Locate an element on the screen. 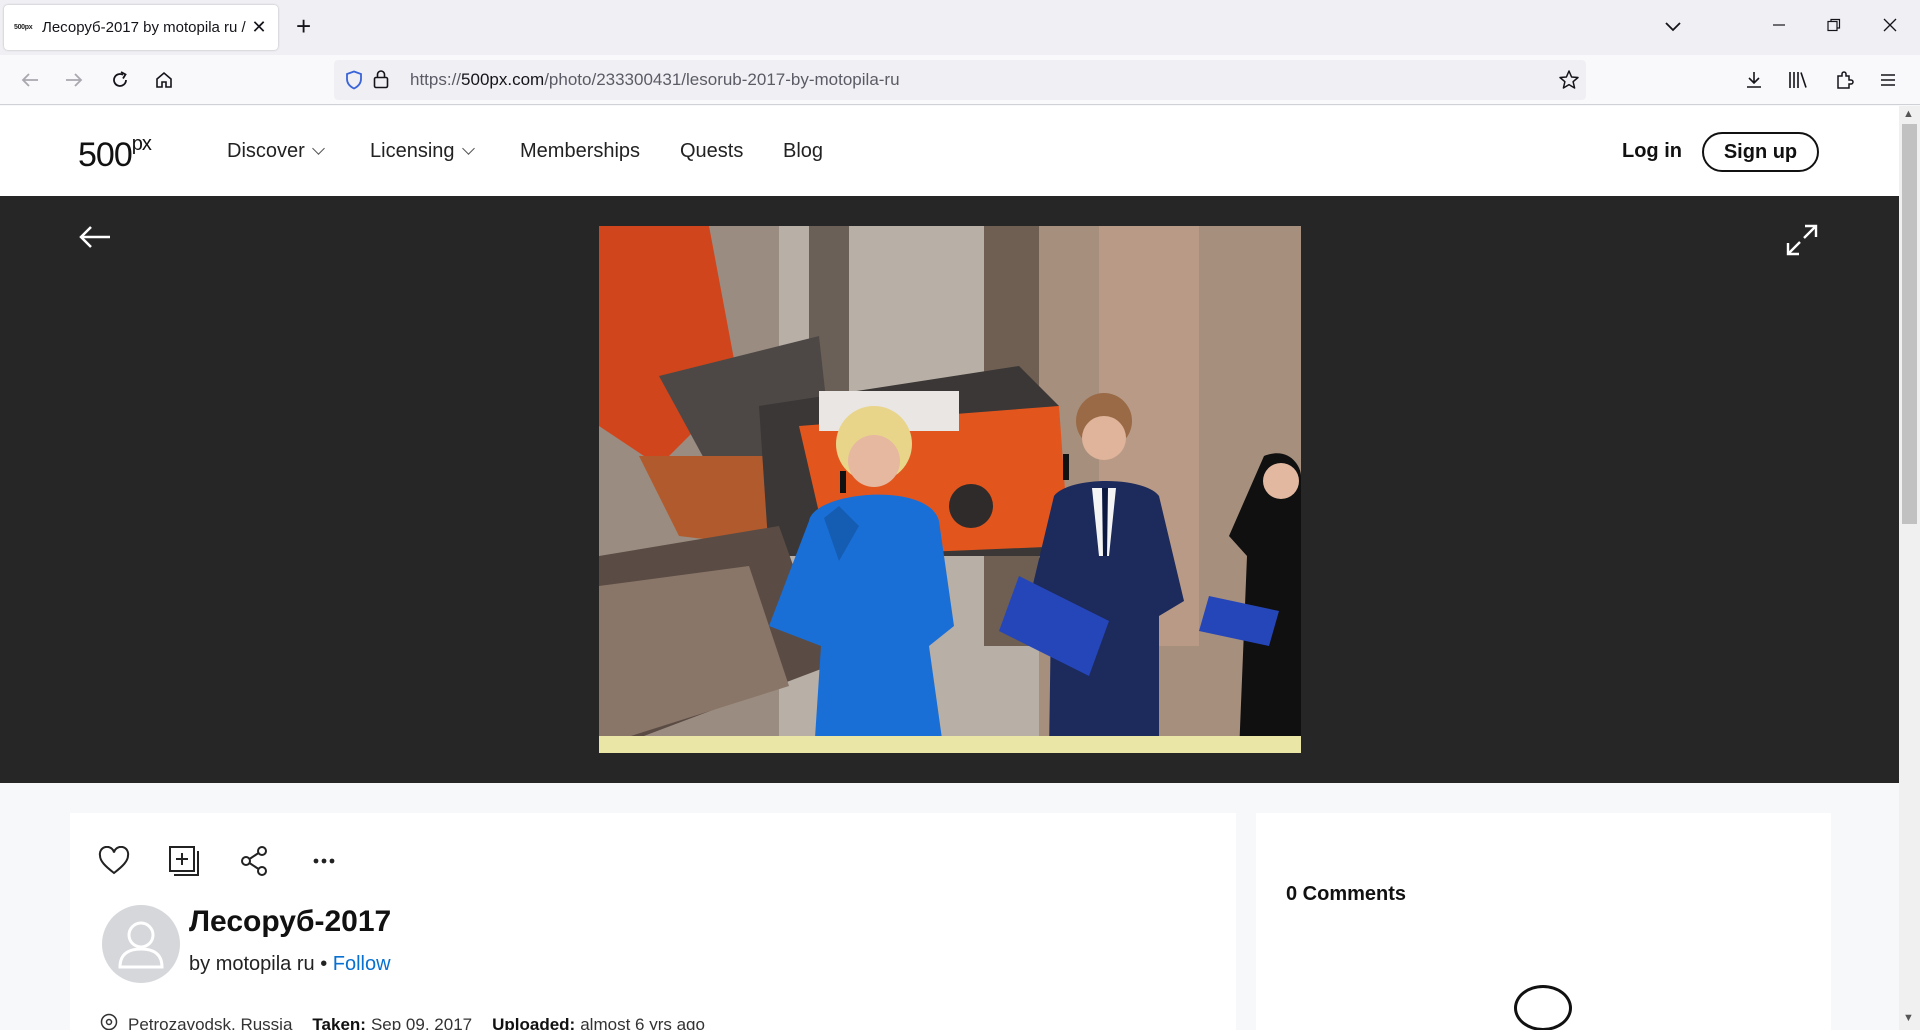 Image resolution: width=1920 pixels, height=1030 pixels. shield-icon is located at coordinates (354, 82).